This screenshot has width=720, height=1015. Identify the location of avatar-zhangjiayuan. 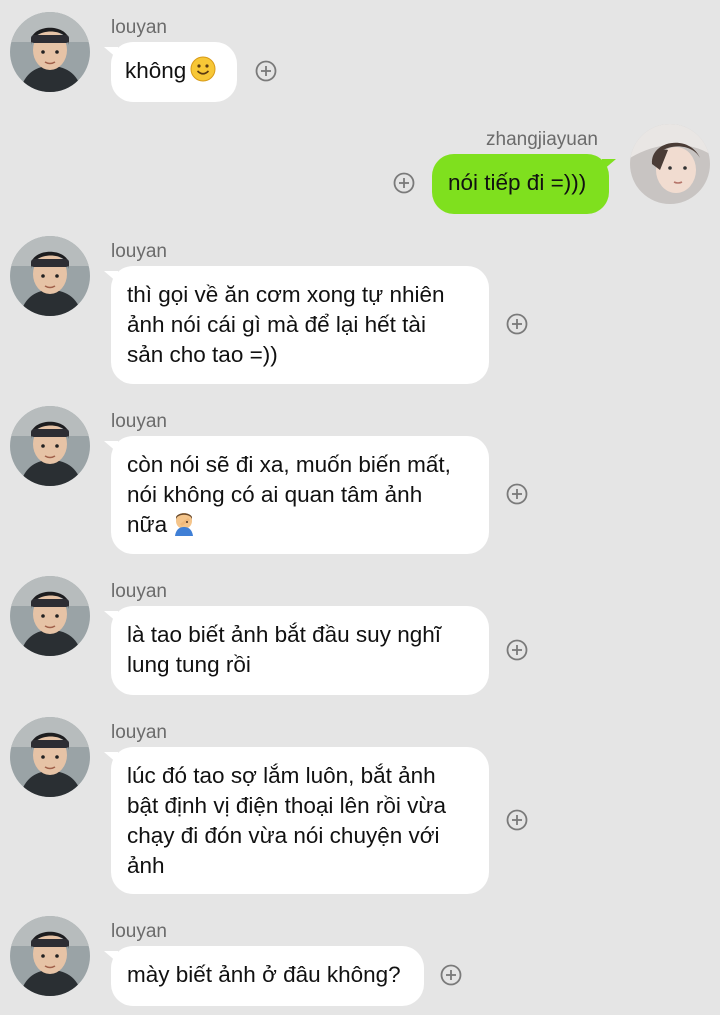
(670, 164).